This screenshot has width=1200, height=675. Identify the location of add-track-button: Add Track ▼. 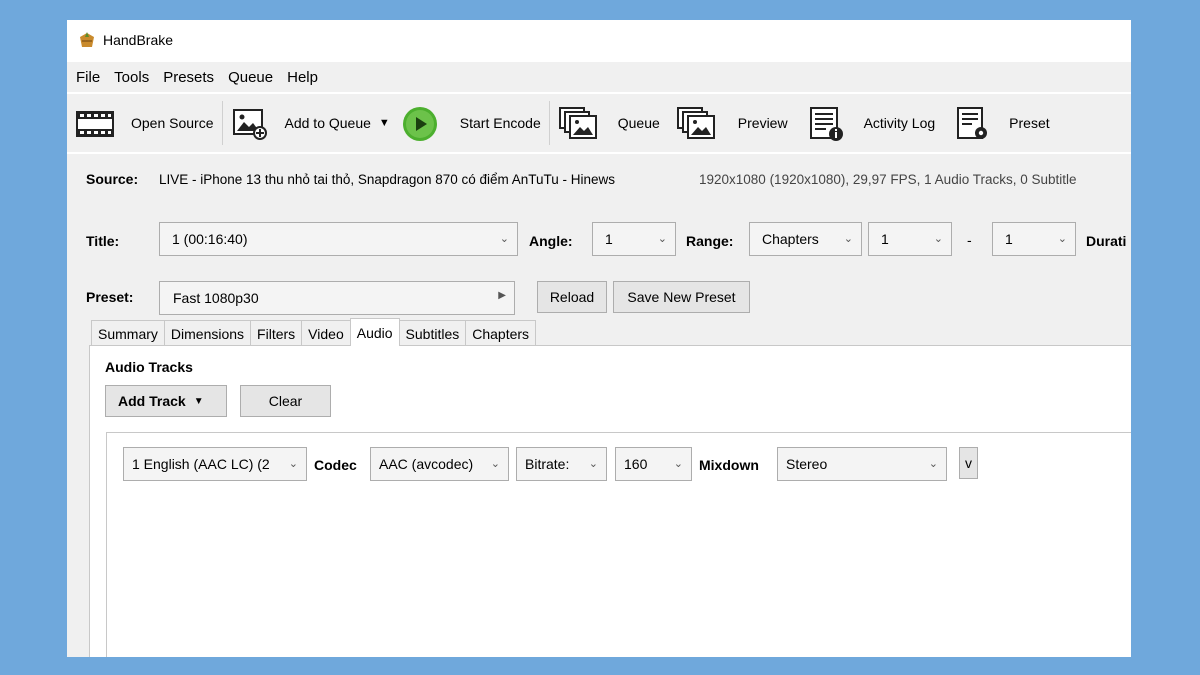
(166, 401).